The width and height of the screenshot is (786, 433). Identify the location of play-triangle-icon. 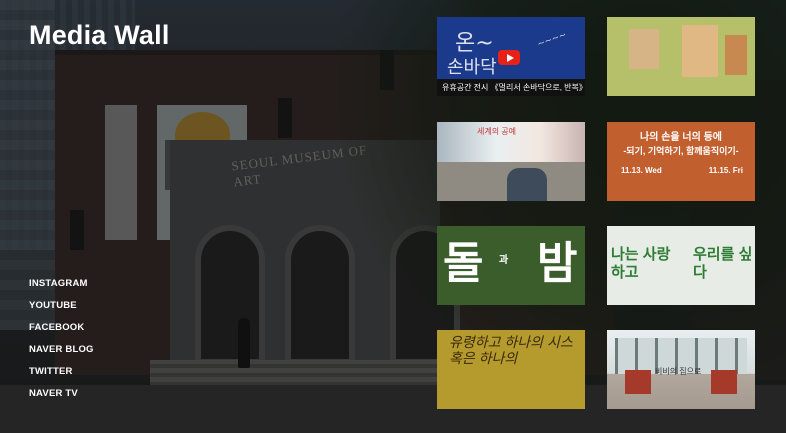
(510, 58).